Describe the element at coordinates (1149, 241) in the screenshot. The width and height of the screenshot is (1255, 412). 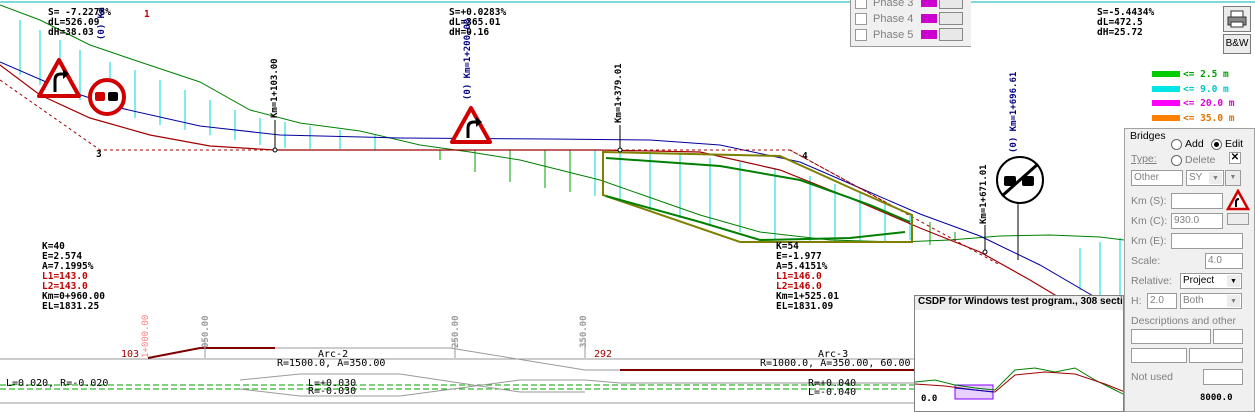
I see `km-e-label: Km (E):` at that location.